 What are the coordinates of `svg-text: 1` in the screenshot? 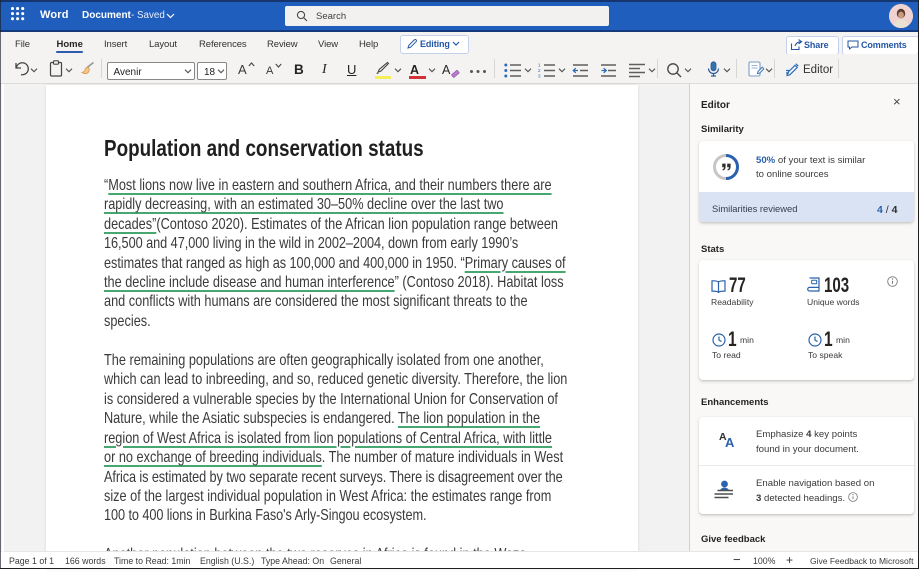 It's located at (539, 65).